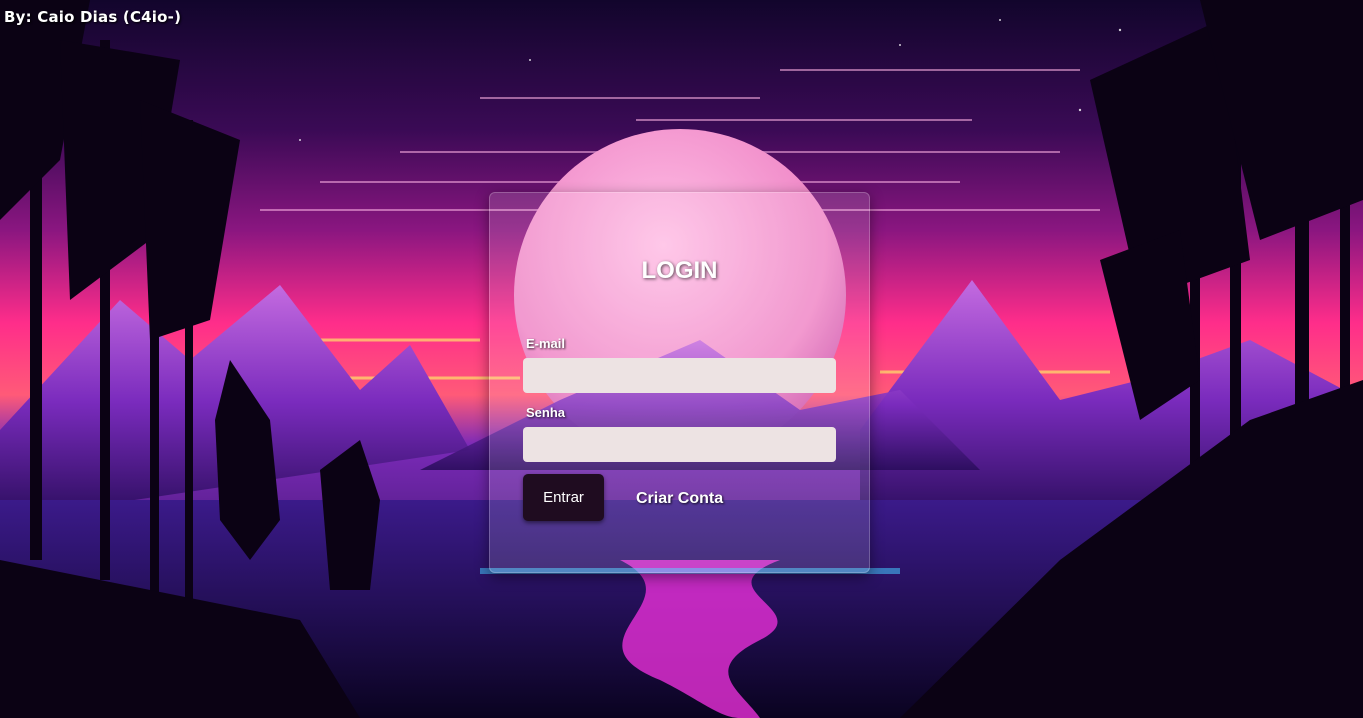 The image size is (1363, 718). What do you see at coordinates (679, 499) in the screenshot?
I see `create-account-link: Criar Conta` at bounding box center [679, 499].